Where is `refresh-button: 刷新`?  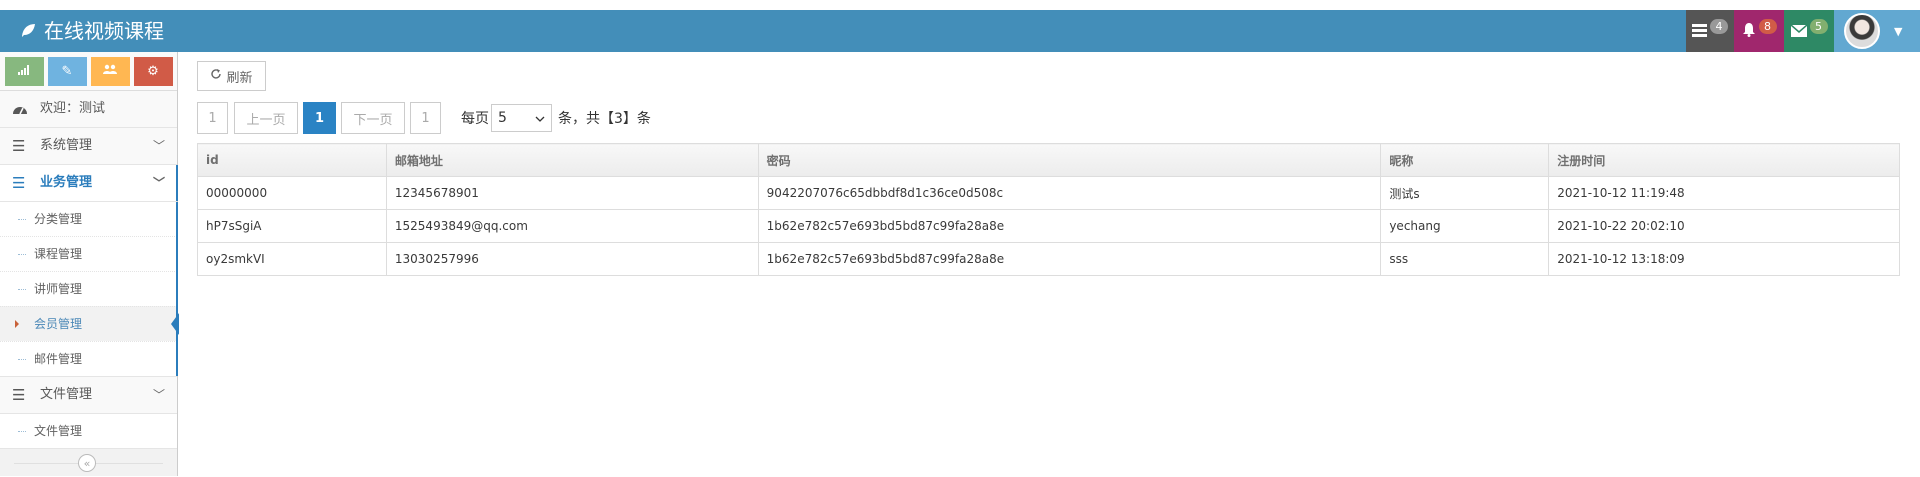 refresh-button: 刷新 is located at coordinates (231, 76).